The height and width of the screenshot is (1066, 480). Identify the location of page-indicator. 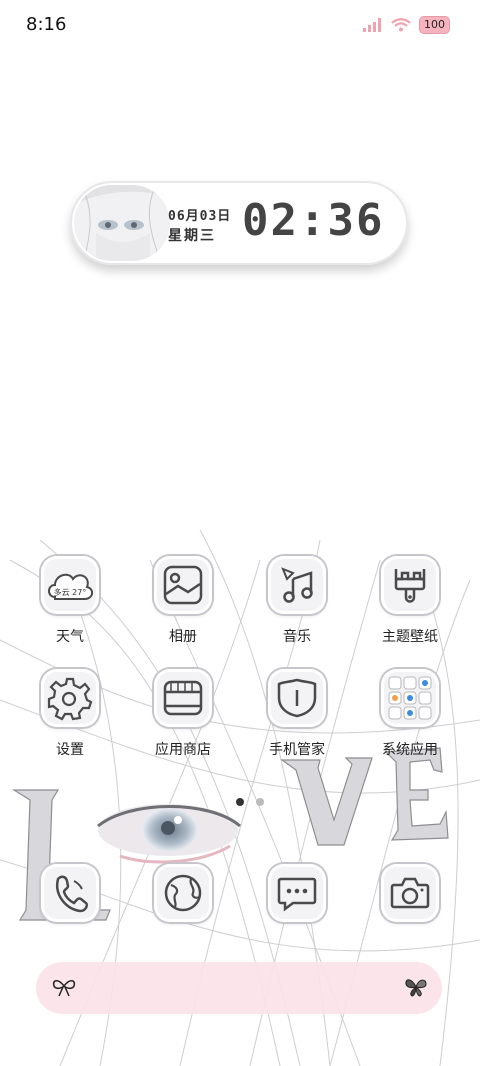
(250, 802).